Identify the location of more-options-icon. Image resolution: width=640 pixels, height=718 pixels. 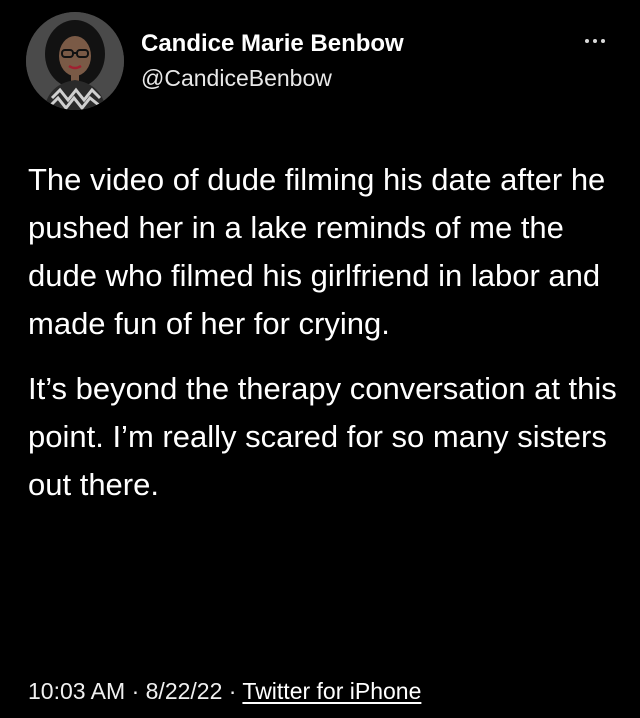
(595, 41).